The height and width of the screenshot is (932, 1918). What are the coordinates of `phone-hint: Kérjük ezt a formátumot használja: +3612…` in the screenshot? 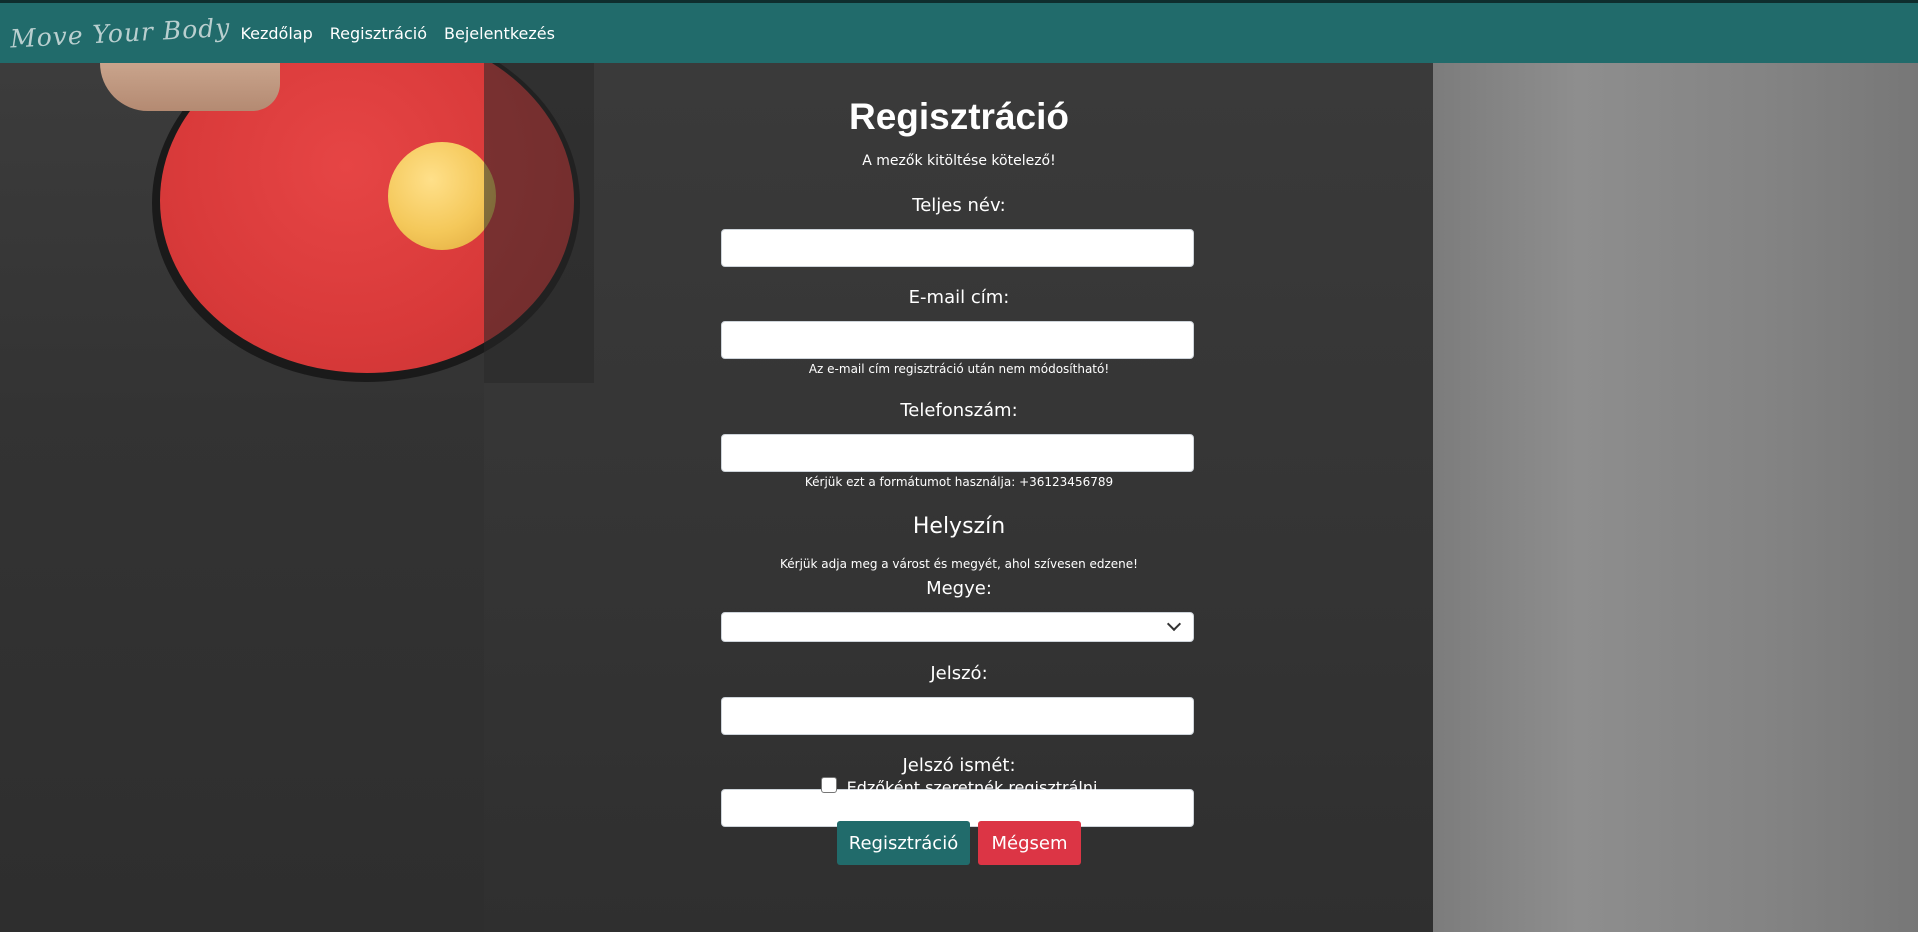 It's located at (959, 482).